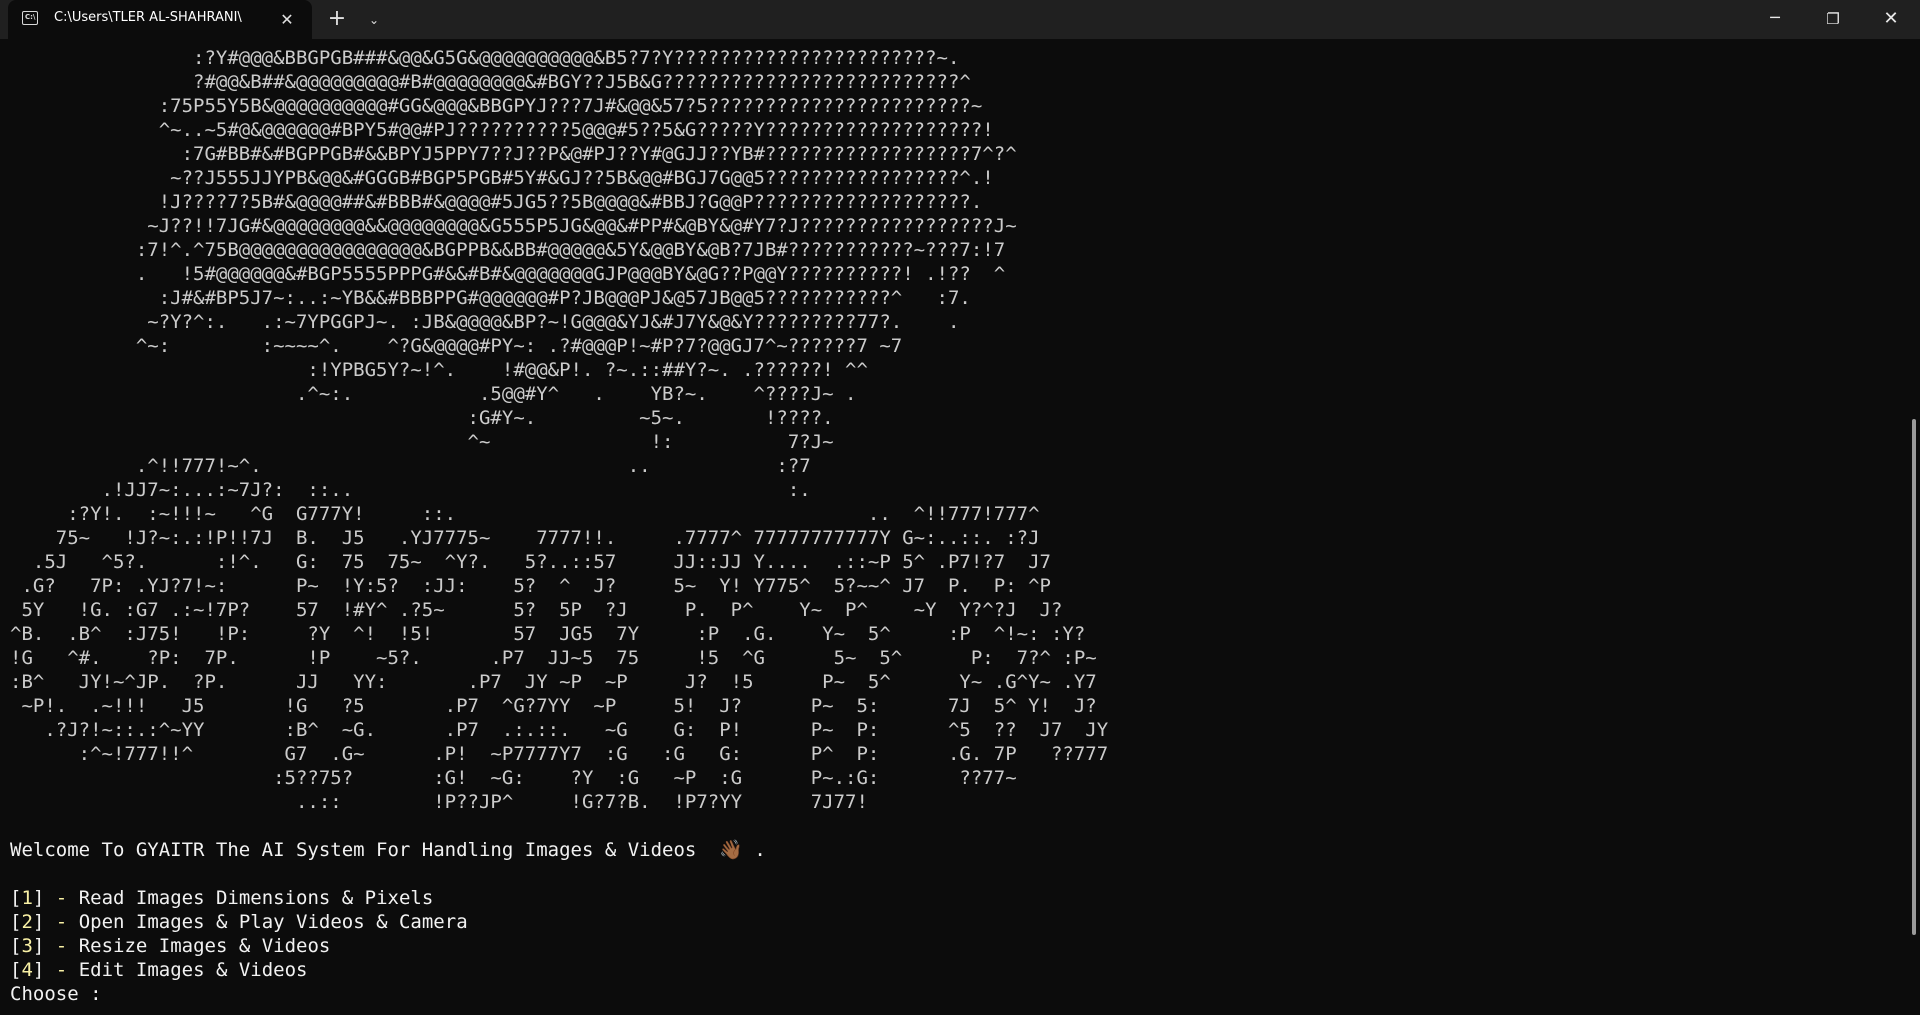 The image size is (1920, 1015). What do you see at coordinates (1914, 677) in the screenshot?
I see `scrollbar-thumb` at bounding box center [1914, 677].